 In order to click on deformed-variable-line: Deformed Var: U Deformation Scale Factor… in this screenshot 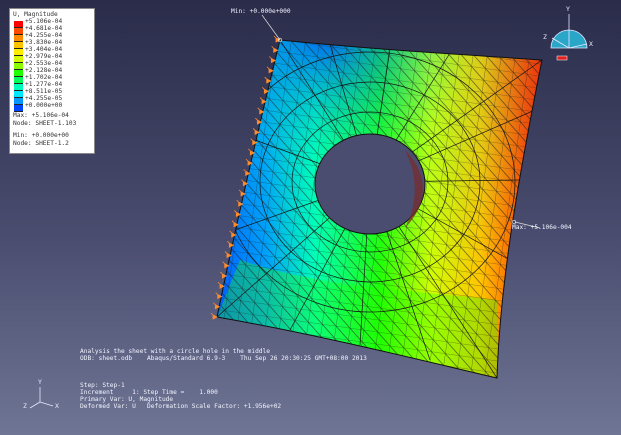, I will do `click(181, 406)`.